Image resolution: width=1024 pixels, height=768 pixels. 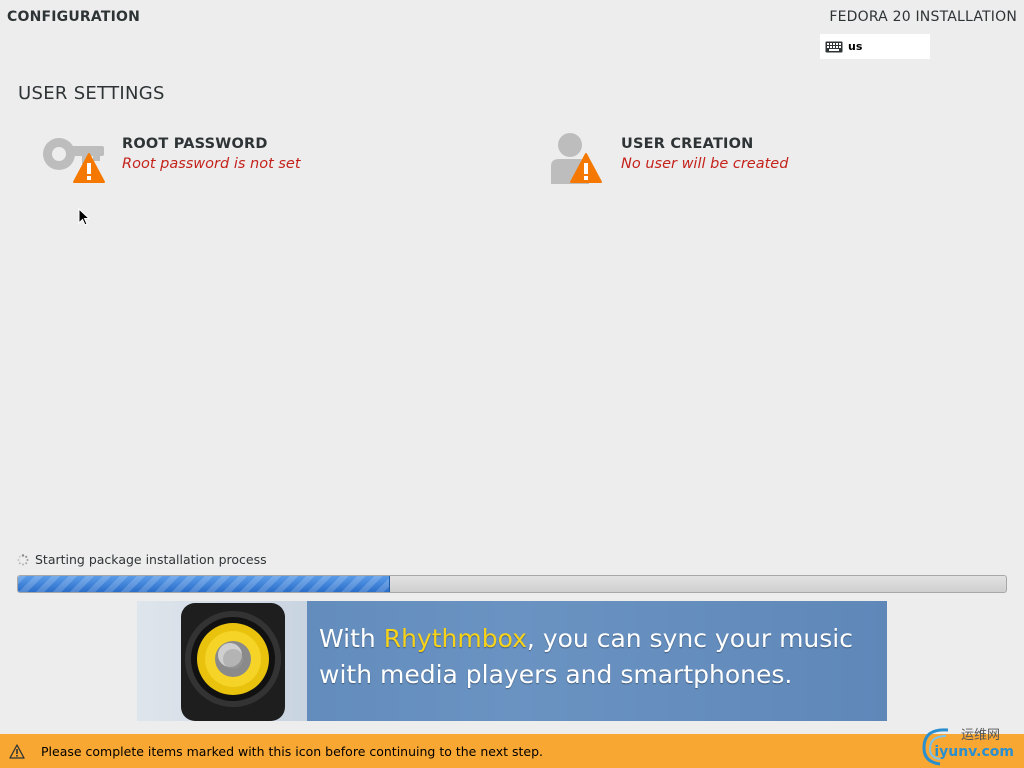 I want to click on watermark-bottom-text: iyunv.com, so click(x=974, y=752).